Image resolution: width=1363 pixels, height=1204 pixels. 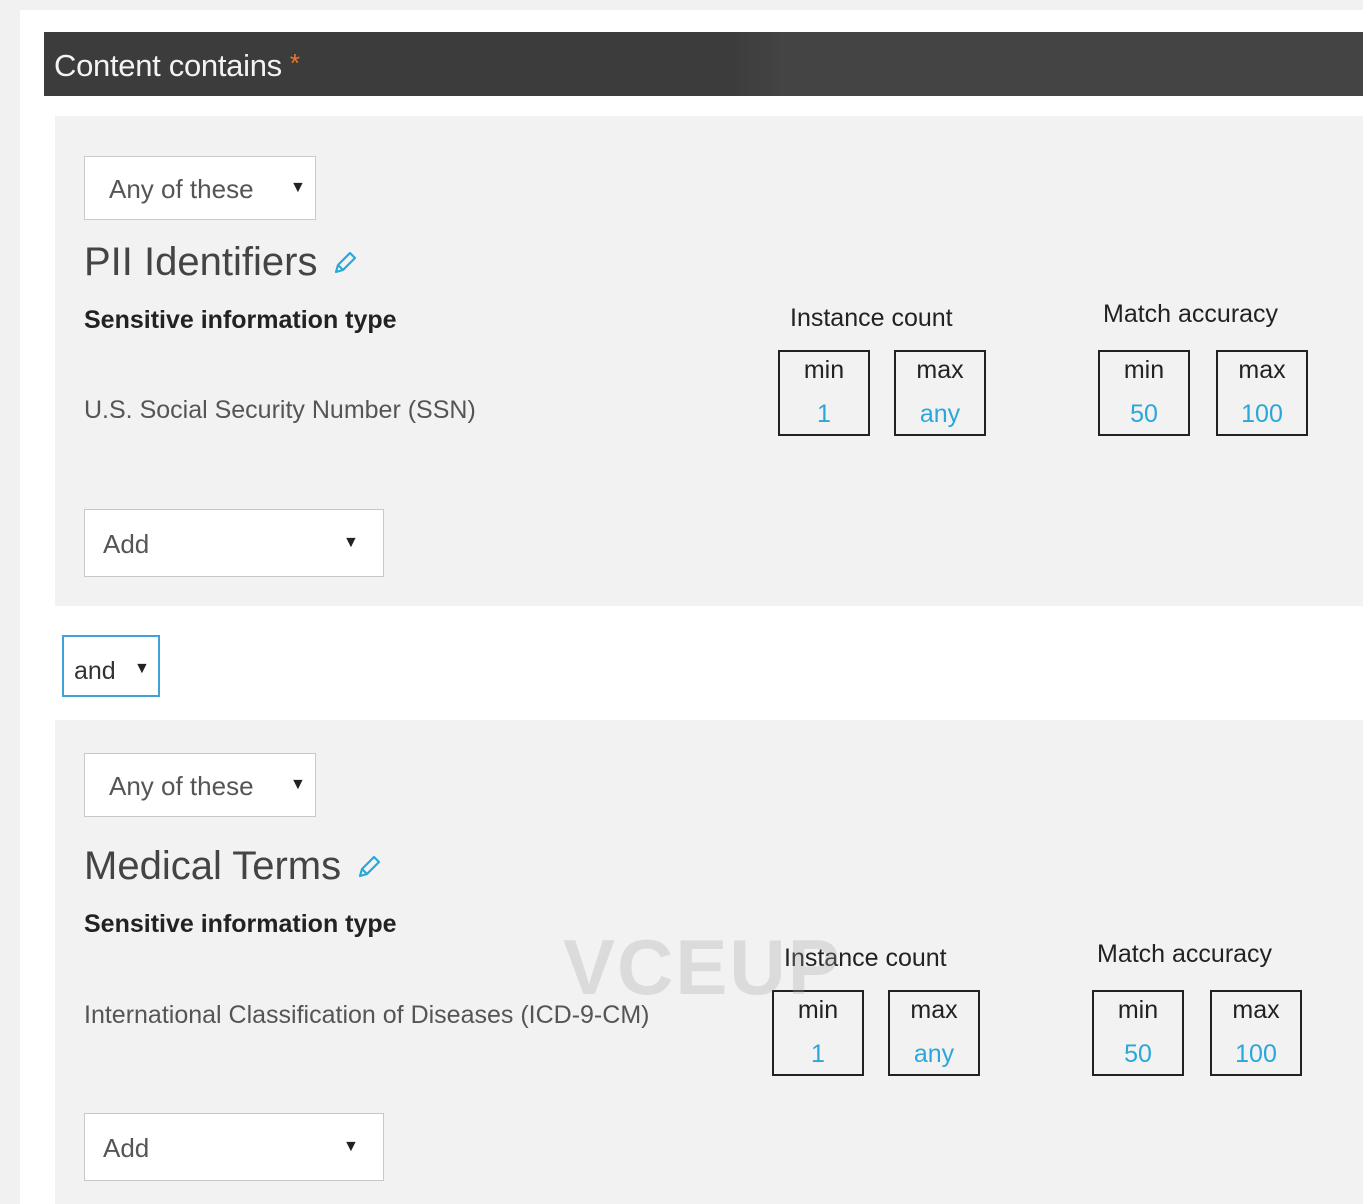 I want to click on group-title: Medical Terms, so click(x=233, y=867).